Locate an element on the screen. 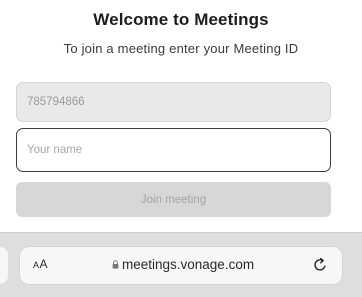  lock-icon is located at coordinates (115, 264).